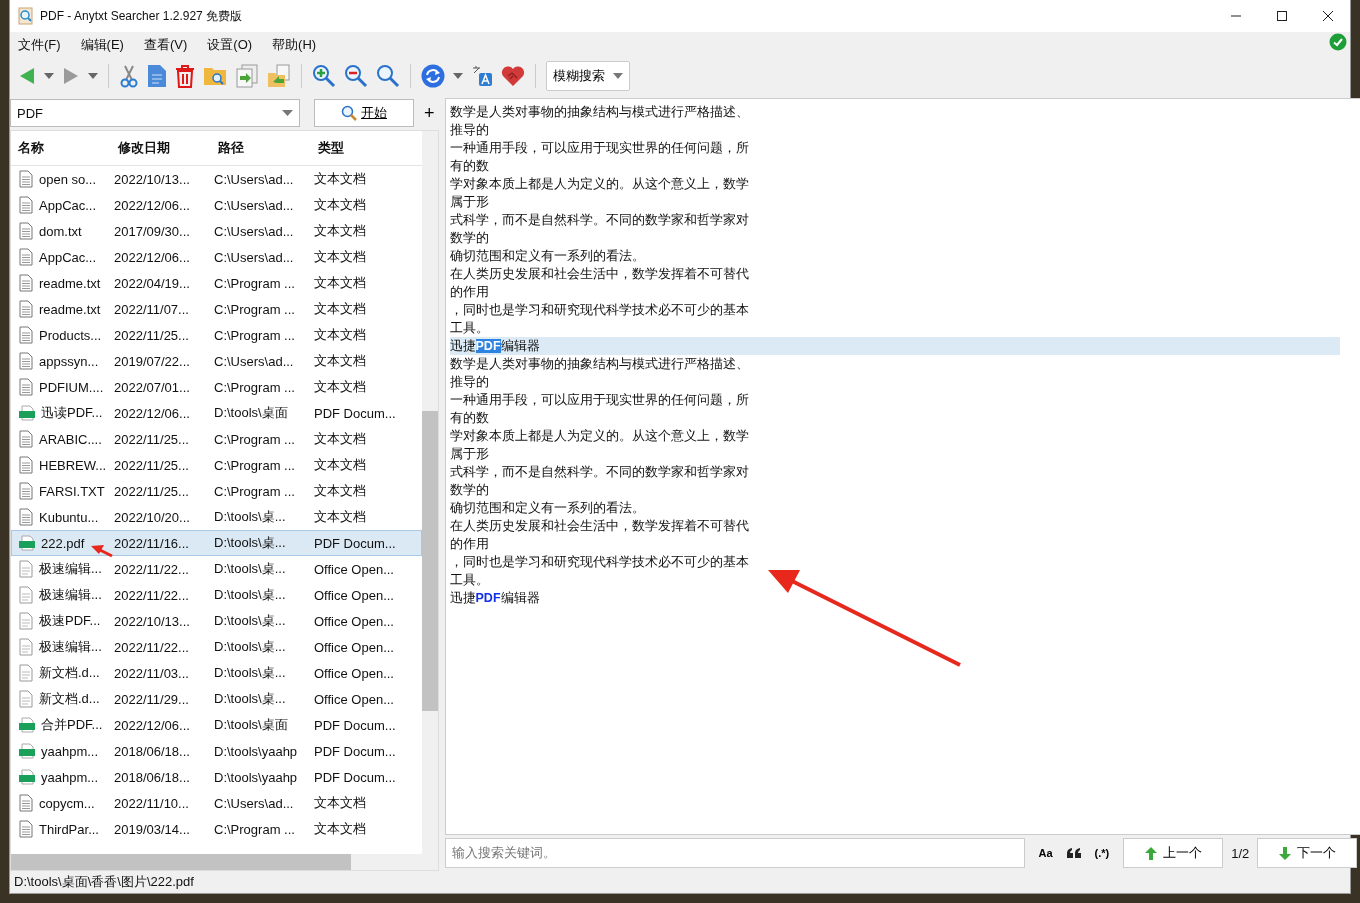 This screenshot has width=1360, height=903. What do you see at coordinates (104, 882) in the screenshot?
I see `file-path: D:\tools\桌面\香香\图片\222.pdf` at bounding box center [104, 882].